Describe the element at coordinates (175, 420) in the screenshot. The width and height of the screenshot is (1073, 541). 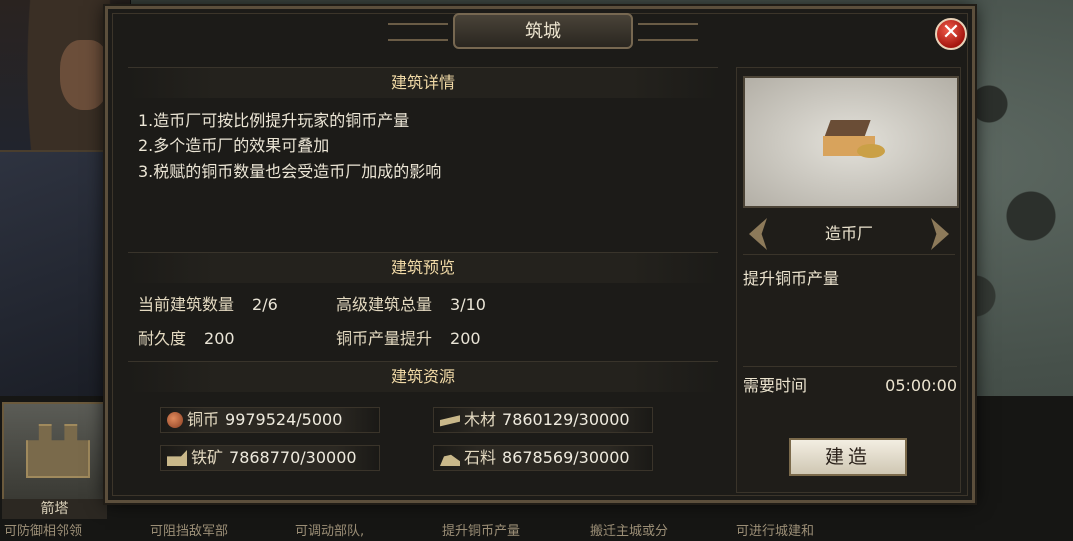
I see `copper-coin-icon` at that location.